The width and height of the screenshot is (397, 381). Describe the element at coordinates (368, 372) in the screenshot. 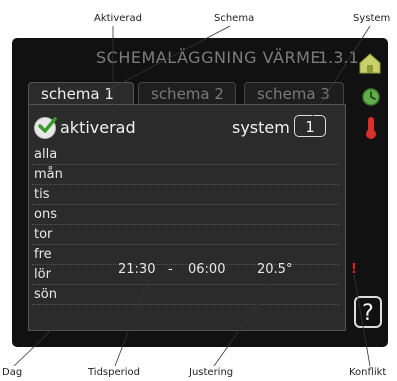

I see `annotation-konflikt: Konflikt` at that location.